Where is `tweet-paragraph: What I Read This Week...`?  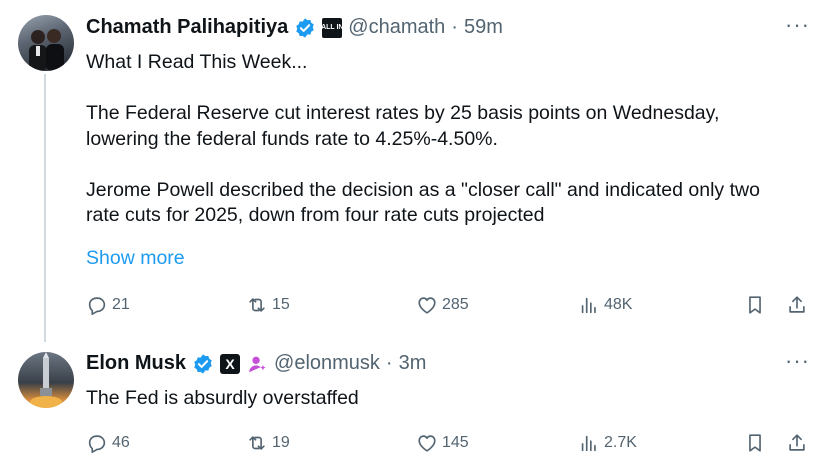 tweet-paragraph: What I Read This Week... is located at coordinates (197, 62).